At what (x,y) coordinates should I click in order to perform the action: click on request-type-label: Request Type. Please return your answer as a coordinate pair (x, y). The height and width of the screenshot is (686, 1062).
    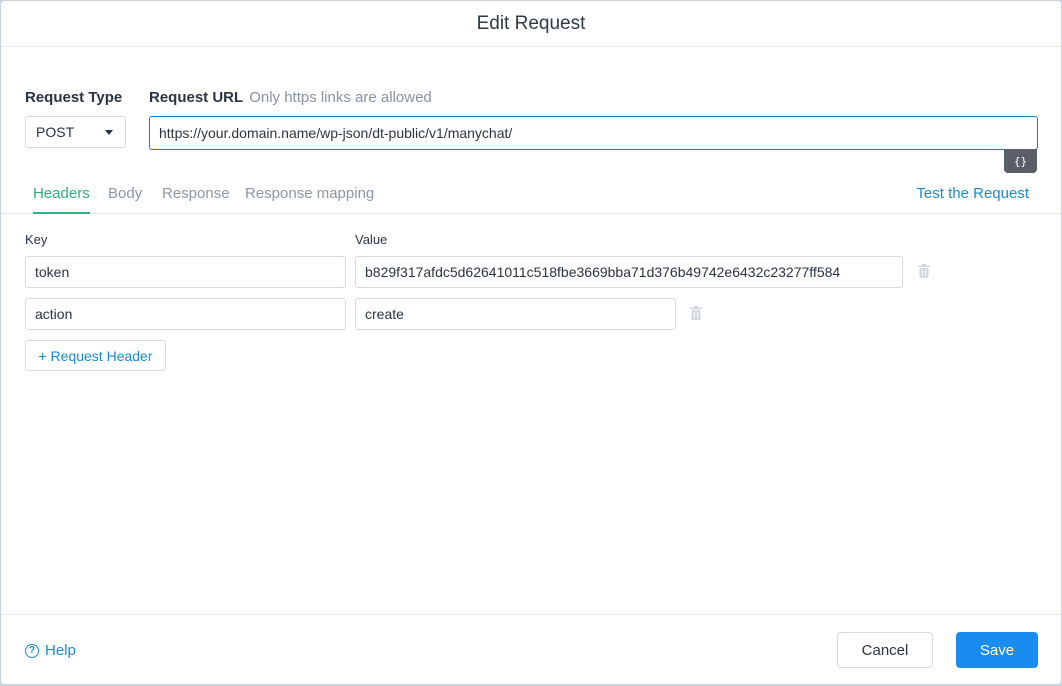
    Looking at the image, I should click on (74, 97).